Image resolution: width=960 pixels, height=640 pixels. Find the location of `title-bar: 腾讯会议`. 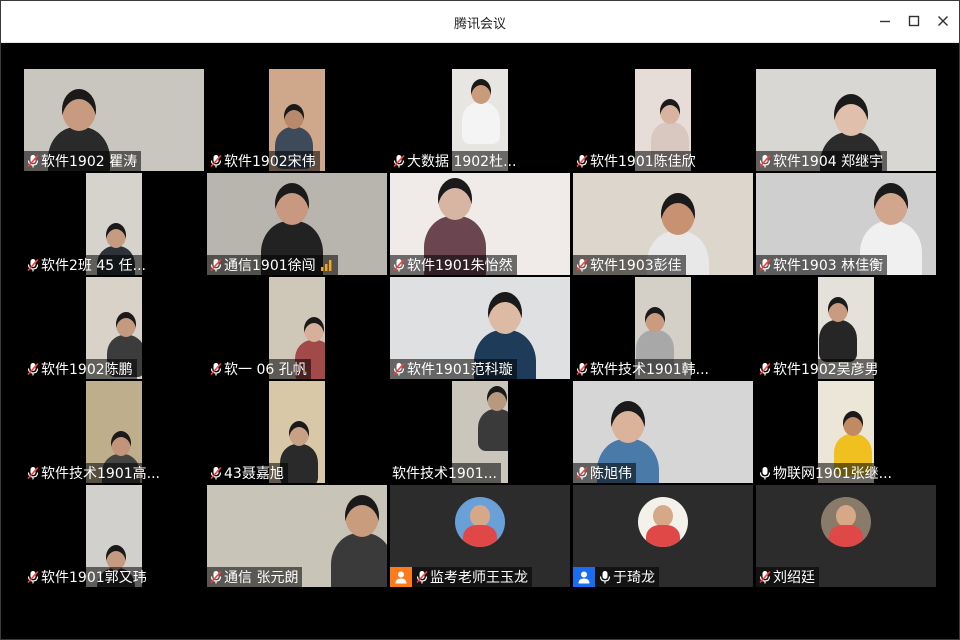

title-bar: 腾讯会议 is located at coordinates (480, 22).